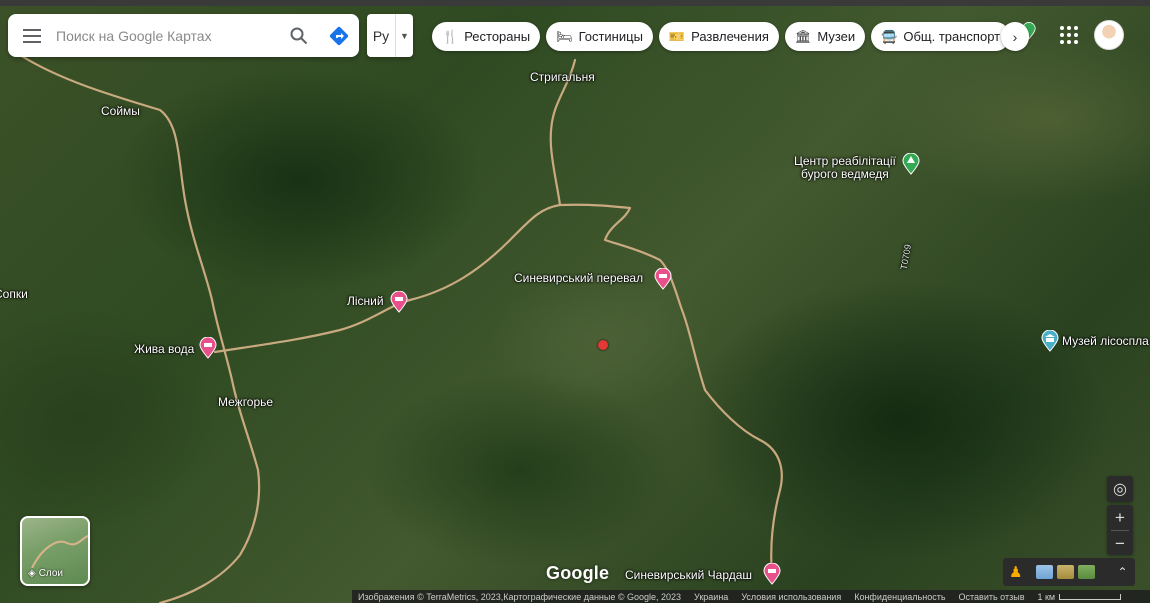  I want to click on my-location-button: ◎, so click(1120, 489).